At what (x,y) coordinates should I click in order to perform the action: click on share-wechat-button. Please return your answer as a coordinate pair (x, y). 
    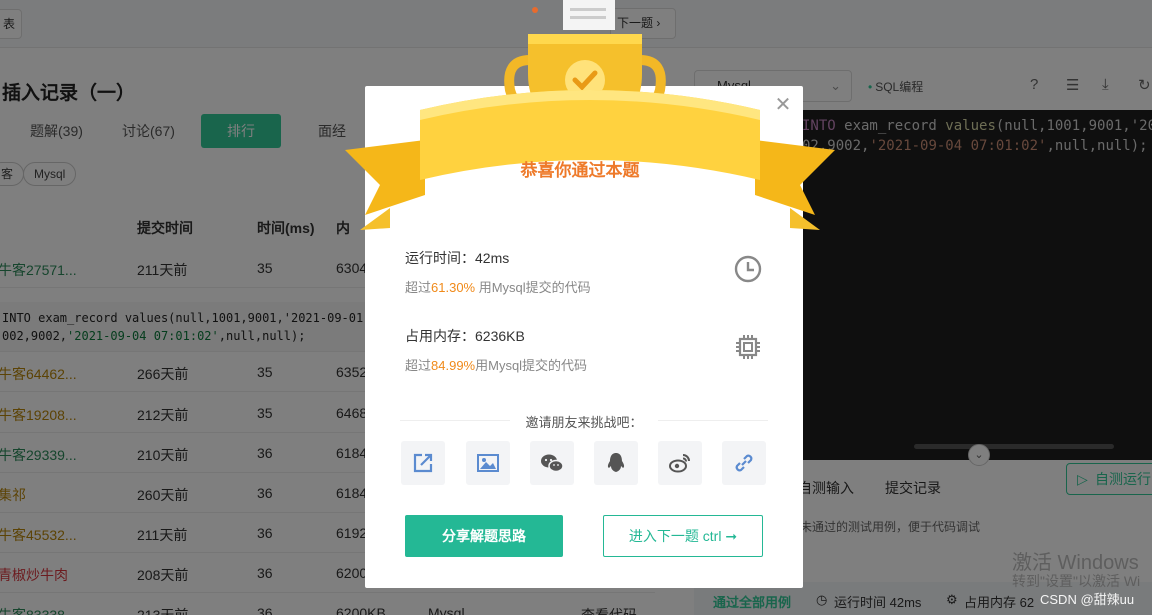
    Looking at the image, I should click on (552, 463).